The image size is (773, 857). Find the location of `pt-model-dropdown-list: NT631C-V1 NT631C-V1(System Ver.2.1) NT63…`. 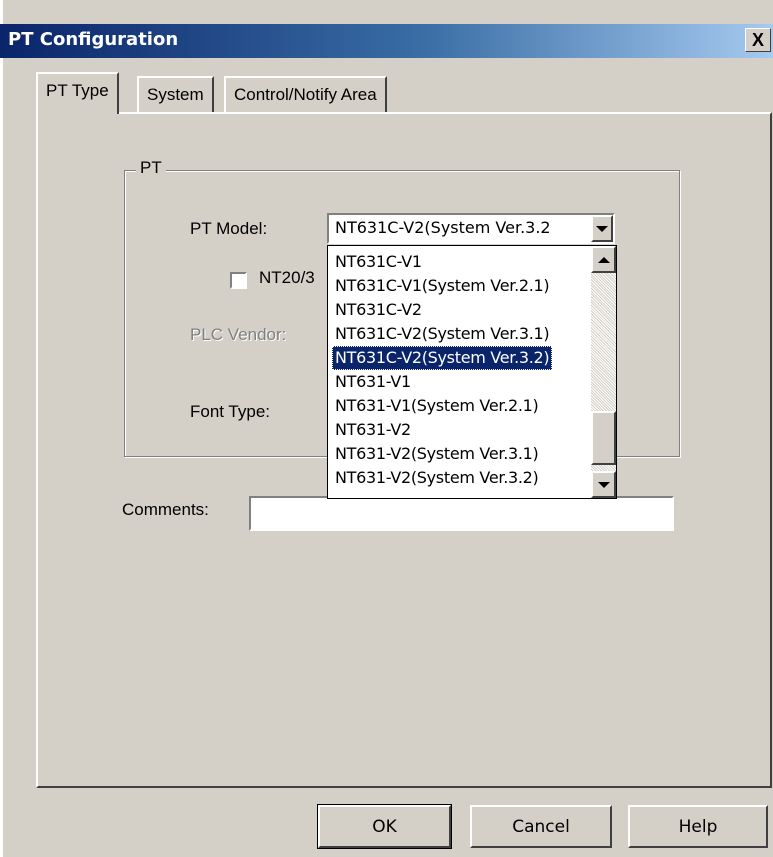

pt-model-dropdown-list: NT631C-V1 NT631C-V1(System Ver.2.1) NT63… is located at coordinates (472, 372).